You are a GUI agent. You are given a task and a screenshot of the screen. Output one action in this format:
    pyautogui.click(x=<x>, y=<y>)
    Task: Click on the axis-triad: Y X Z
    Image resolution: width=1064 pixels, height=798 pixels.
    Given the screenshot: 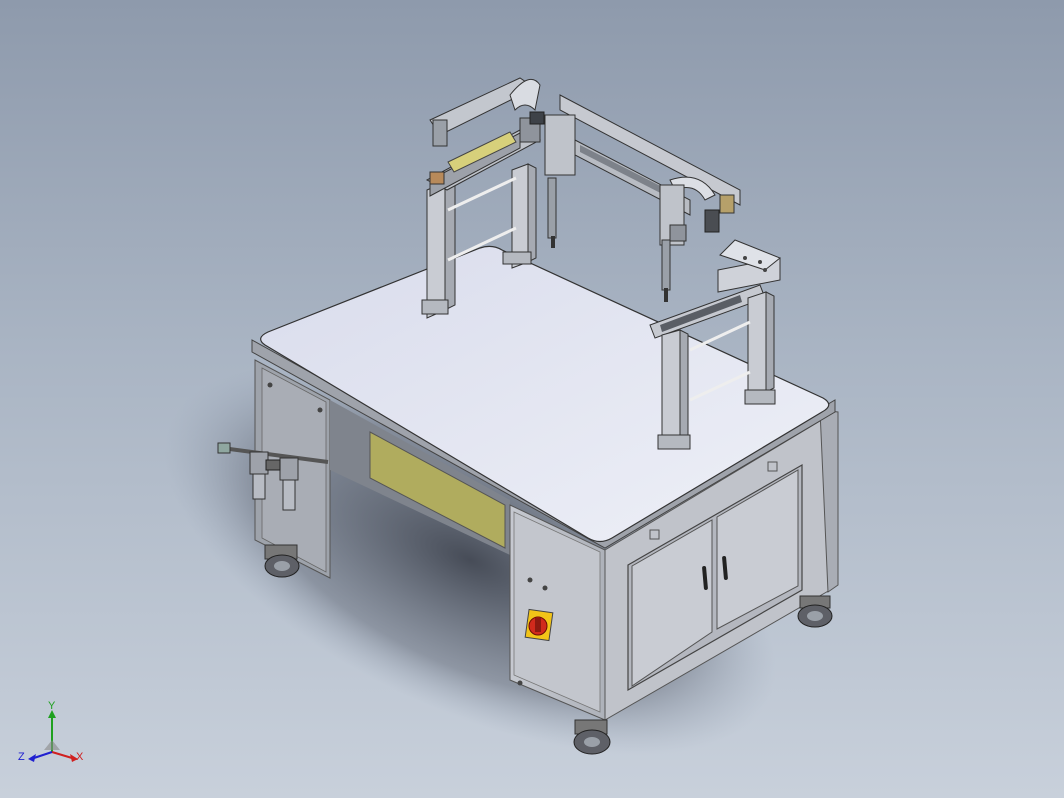 What is the action you would take?
    pyautogui.click(x=51, y=731)
    